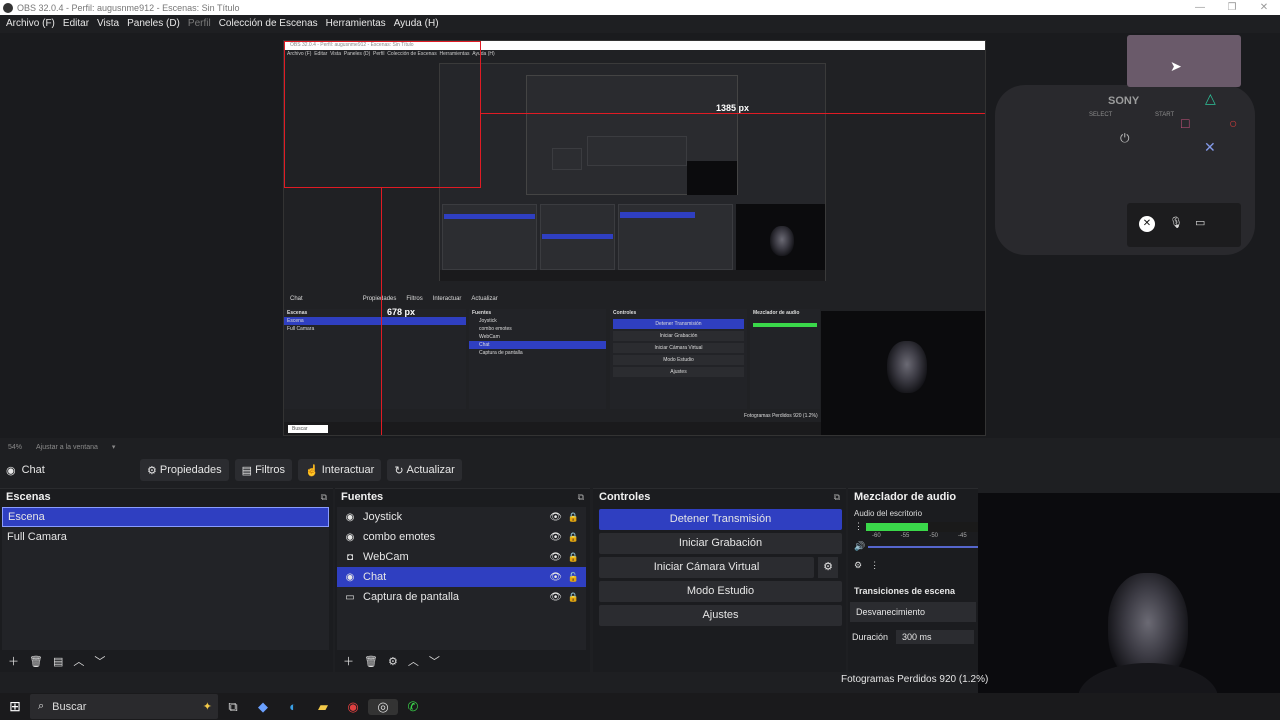 Image resolution: width=1280 pixels, height=720 pixels. Describe the element at coordinates (1233, 123) in the screenshot. I see `circle-icon: ○` at that location.